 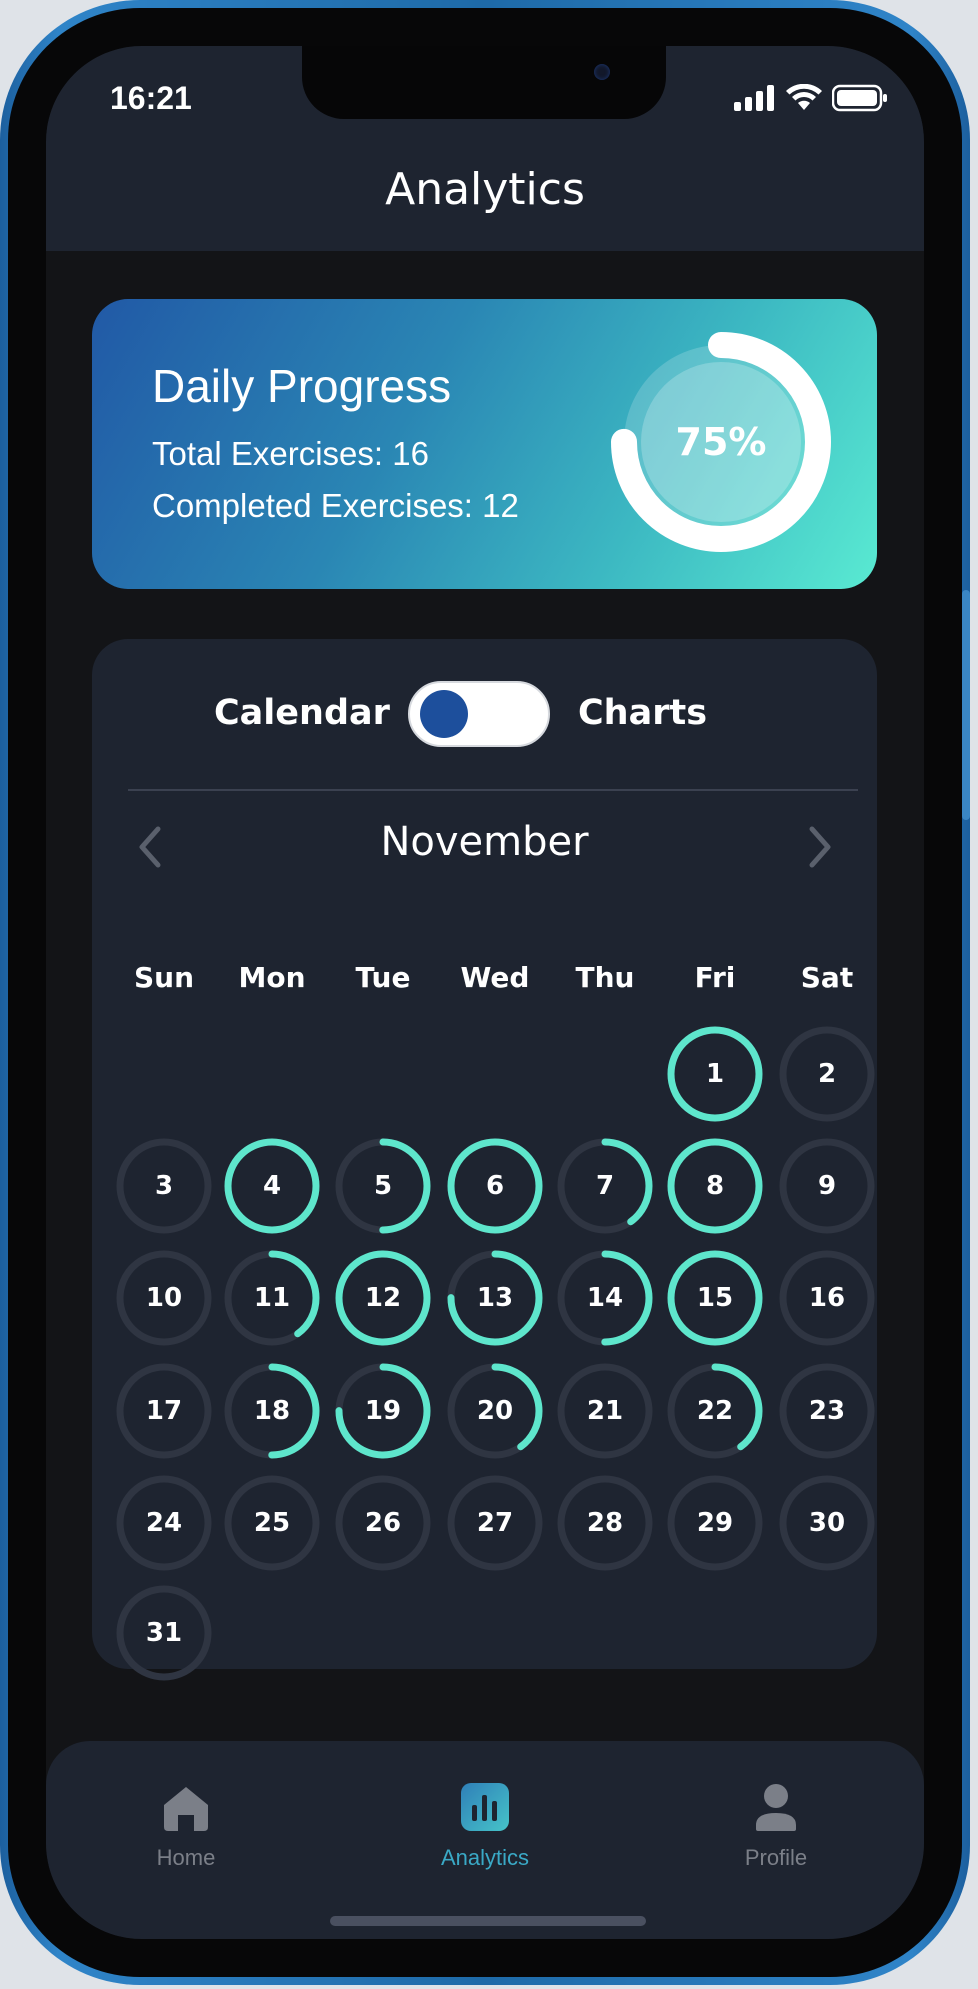 I want to click on day-number: 5, so click(x=383, y=1186).